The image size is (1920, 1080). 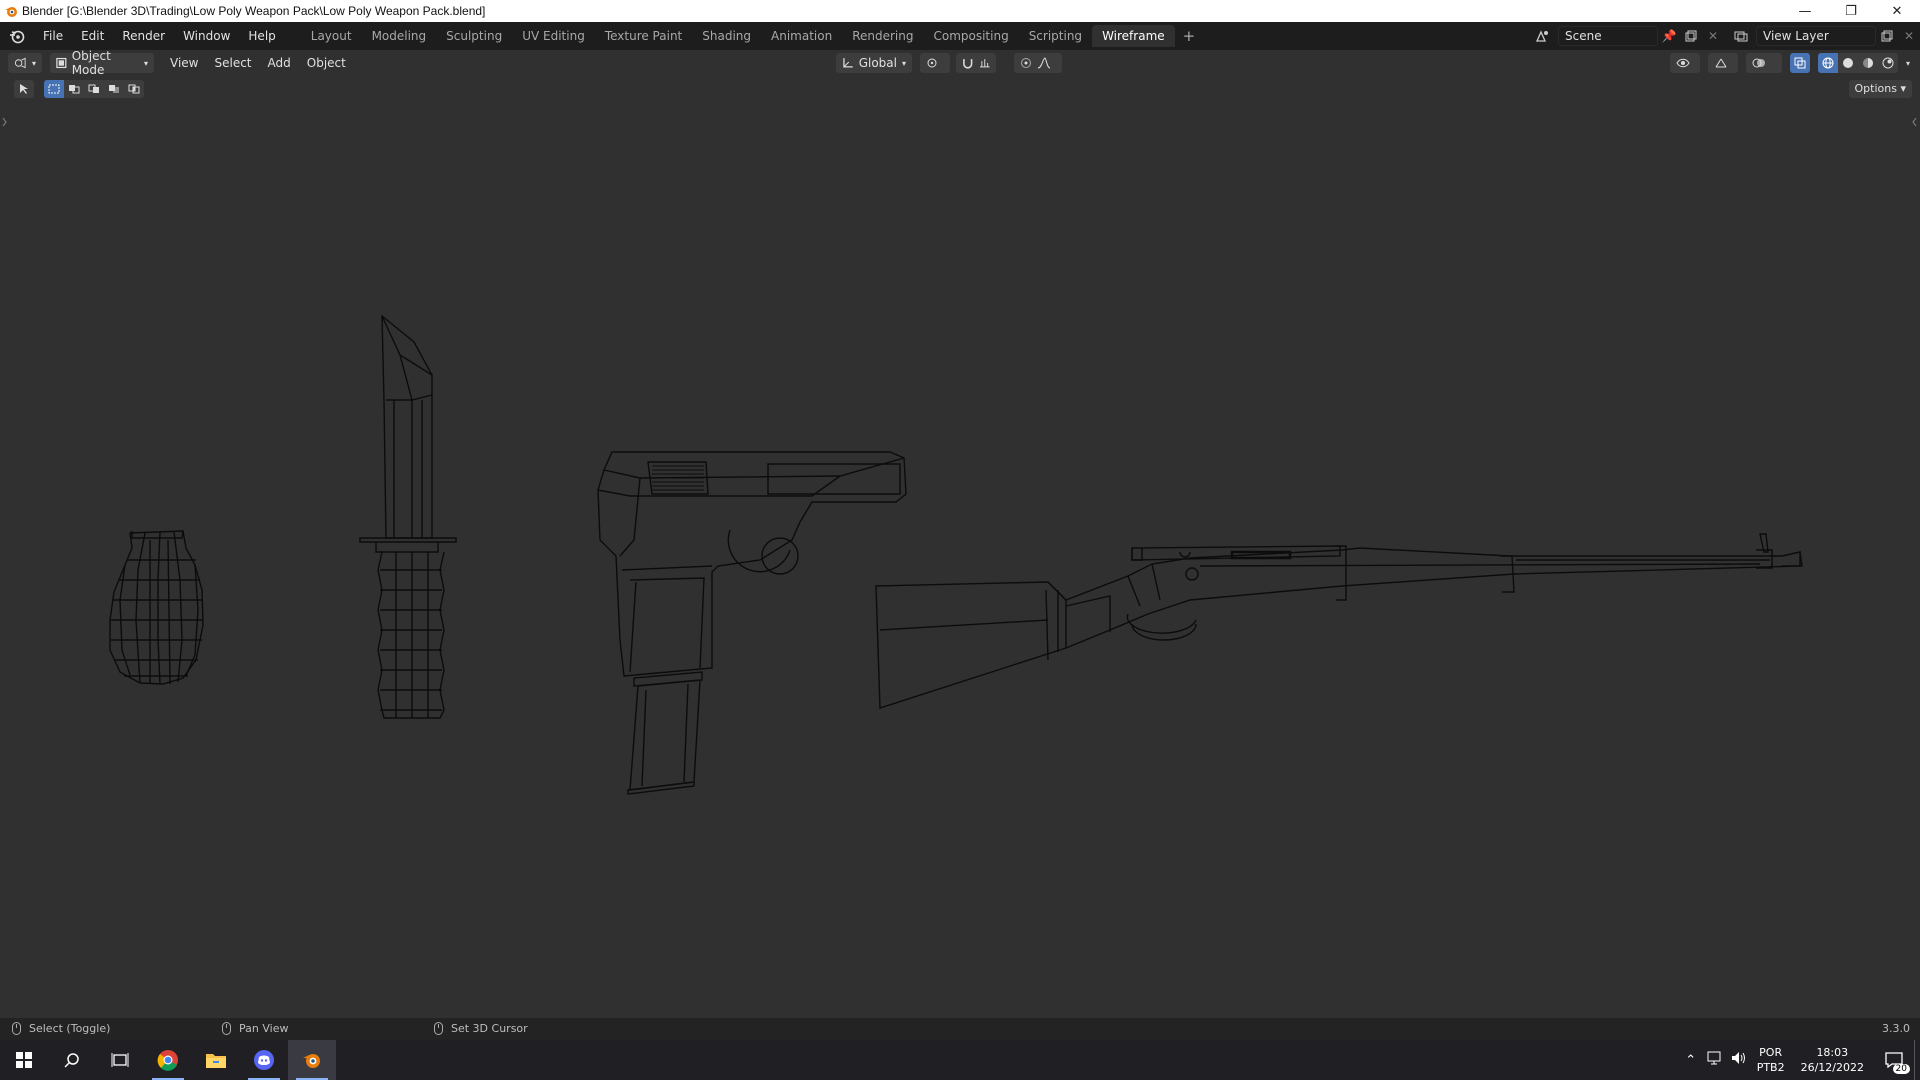 What do you see at coordinates (1339, 621) in the screenshot?
I see `rifle-wireframe` at bounding box center [1339, 621].